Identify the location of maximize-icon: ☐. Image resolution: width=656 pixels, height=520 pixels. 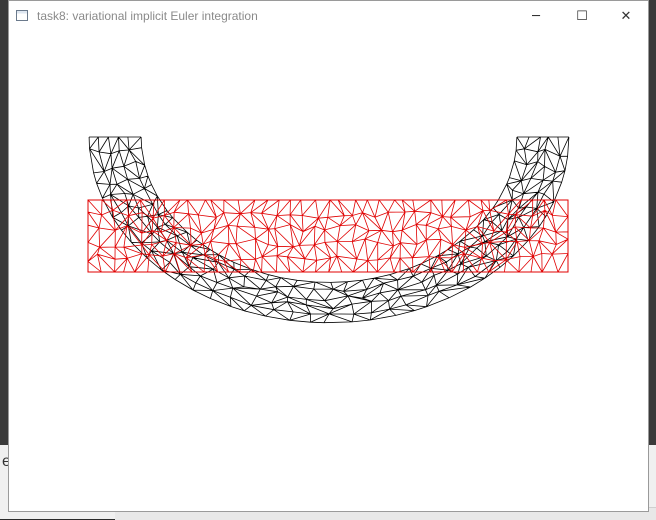
(582, 16).